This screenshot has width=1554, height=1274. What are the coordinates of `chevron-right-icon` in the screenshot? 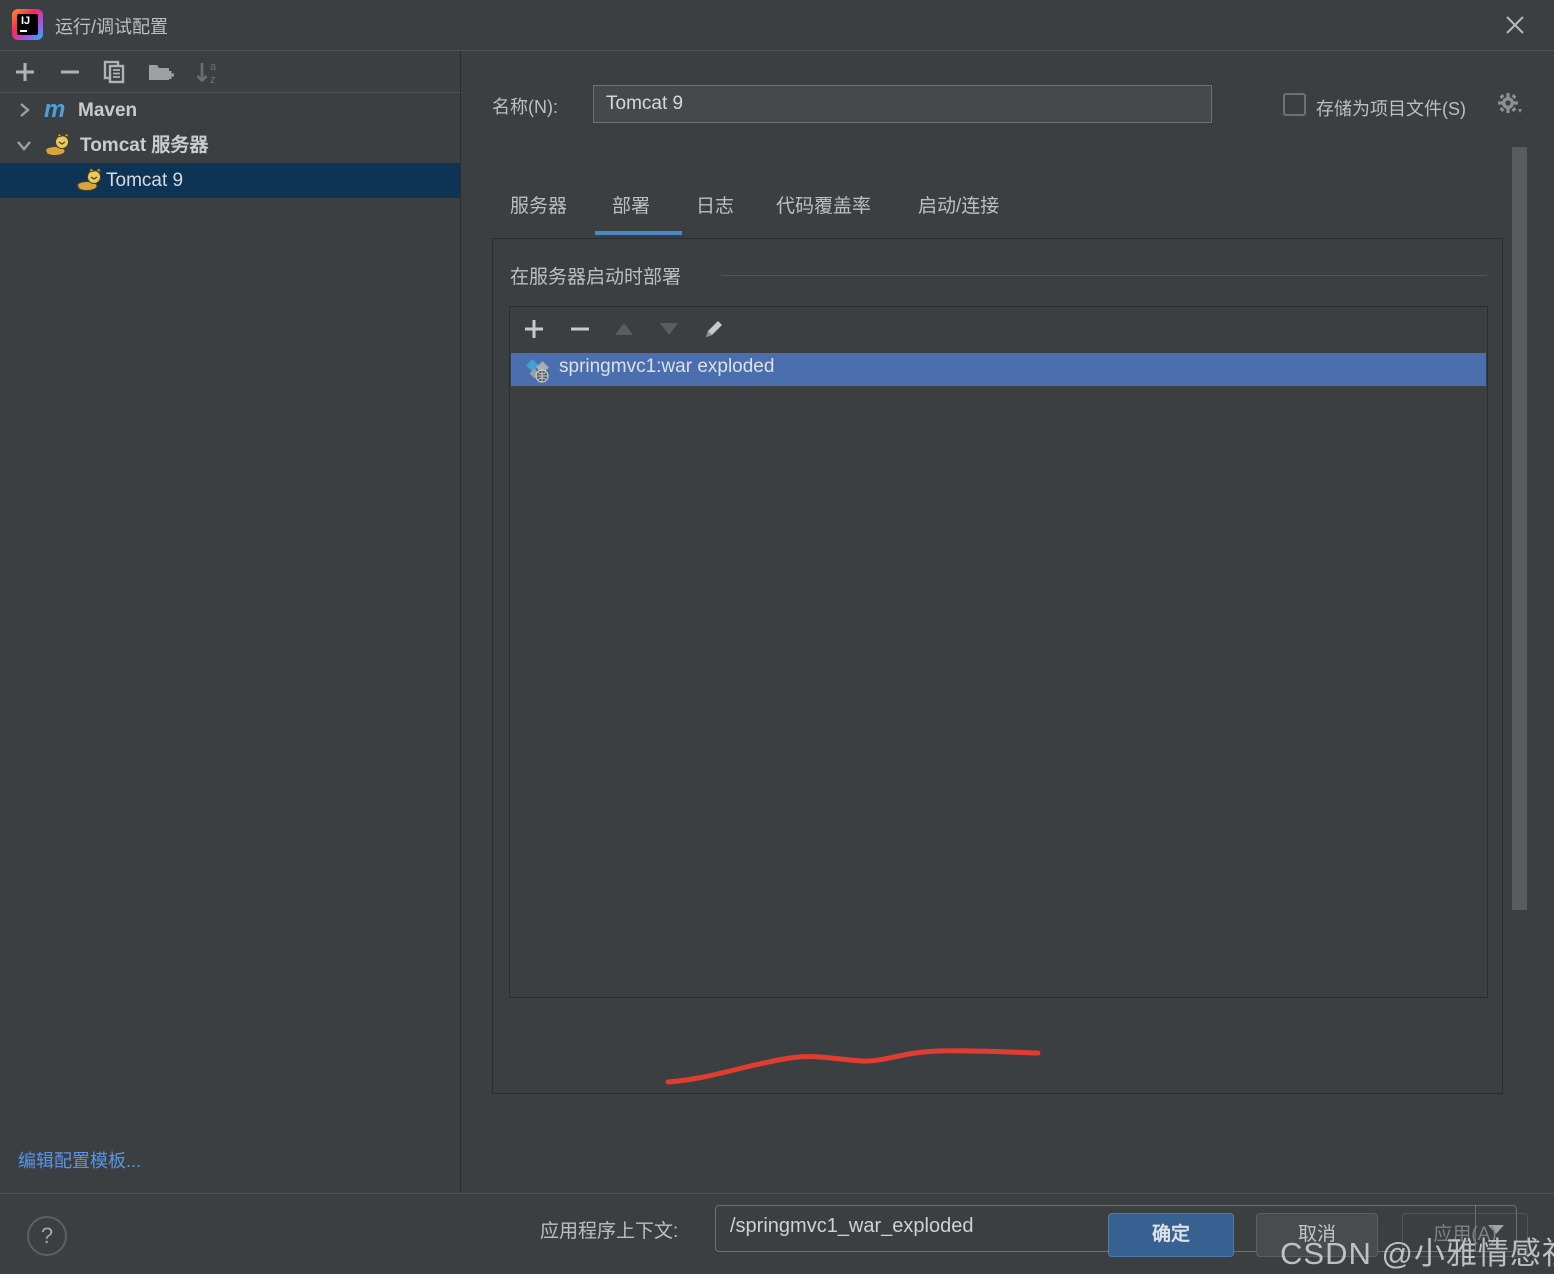 It's located at (24, 110).